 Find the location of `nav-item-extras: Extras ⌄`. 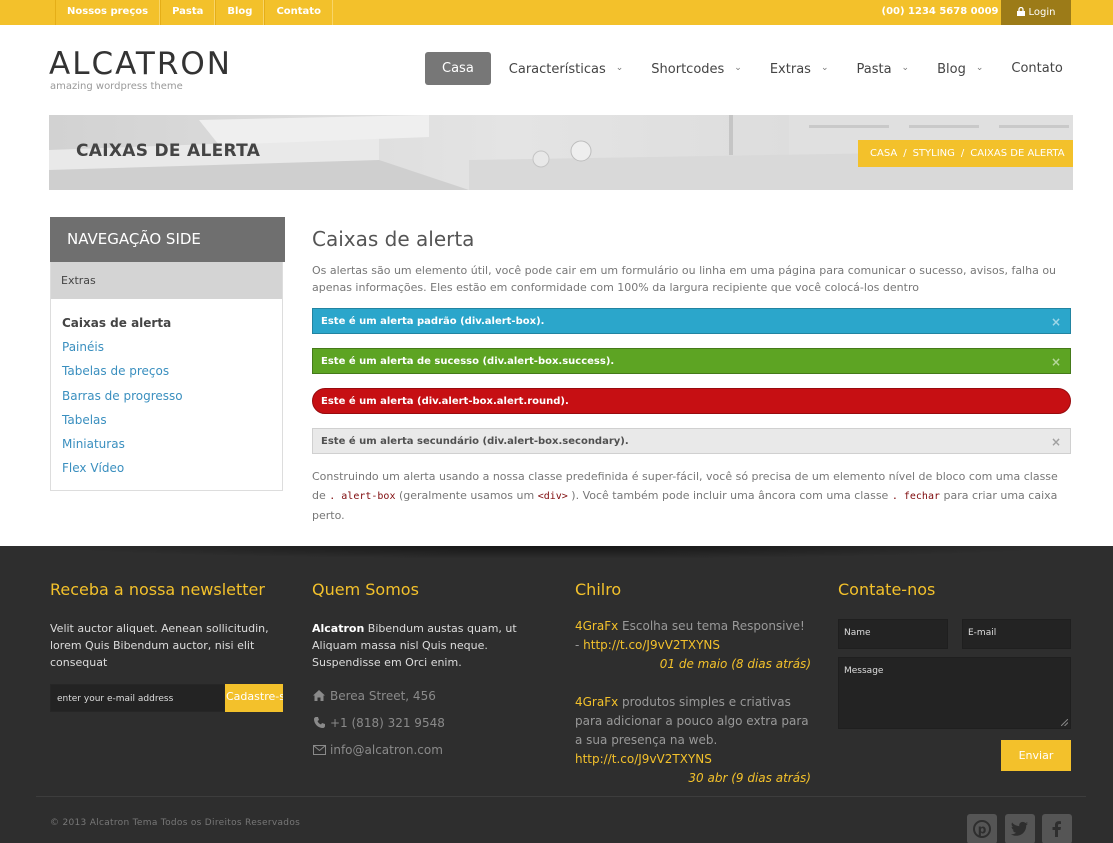

nav-item-extras: Extras ⌄ is located at coordinates (799, 68).